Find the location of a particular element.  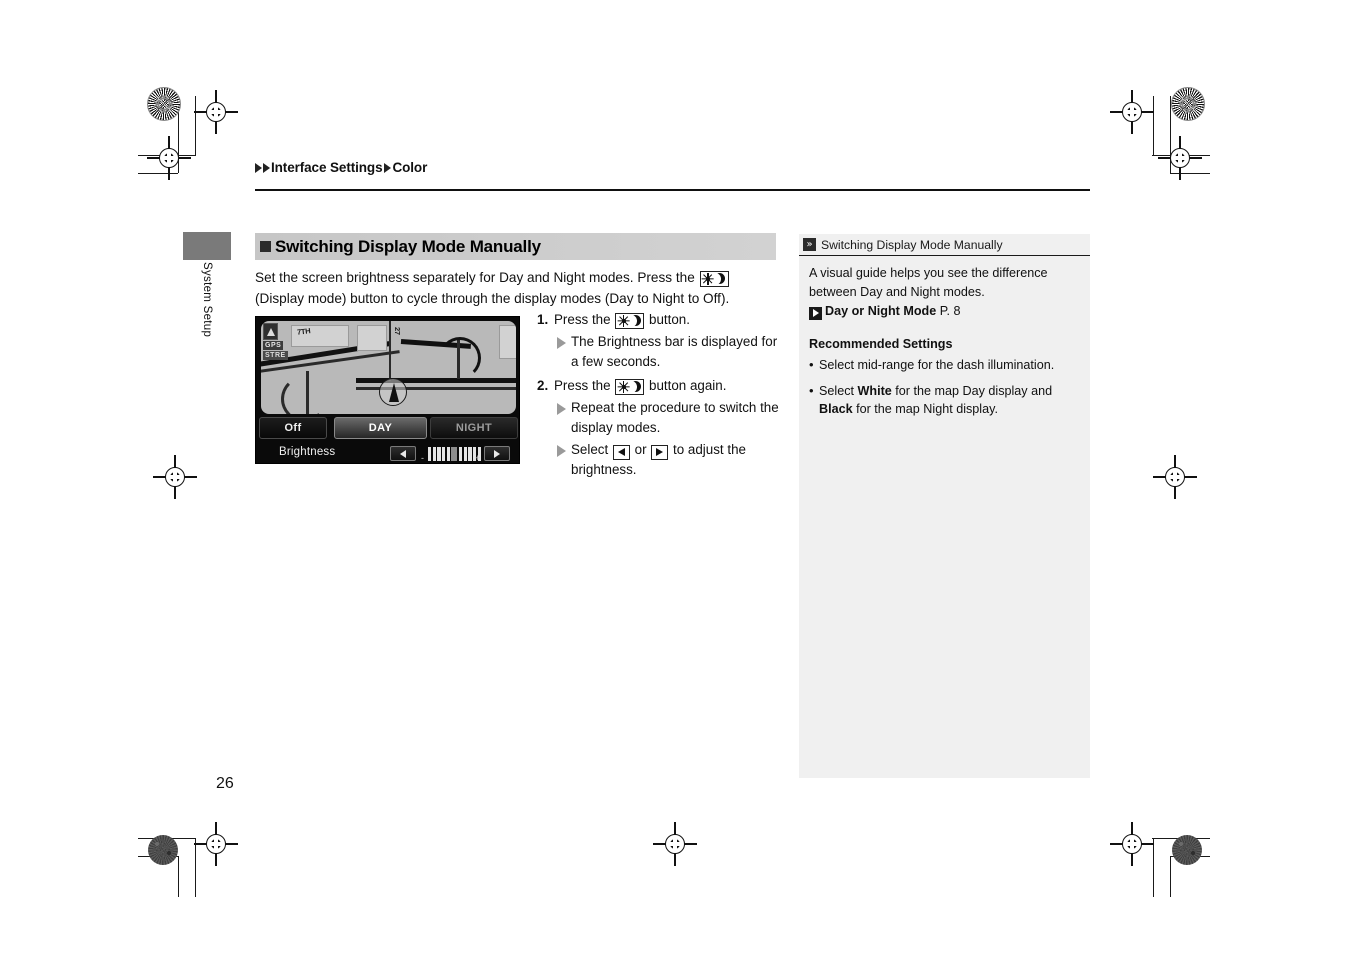

brightness-decrease-button is located at coordinates (403, 453).